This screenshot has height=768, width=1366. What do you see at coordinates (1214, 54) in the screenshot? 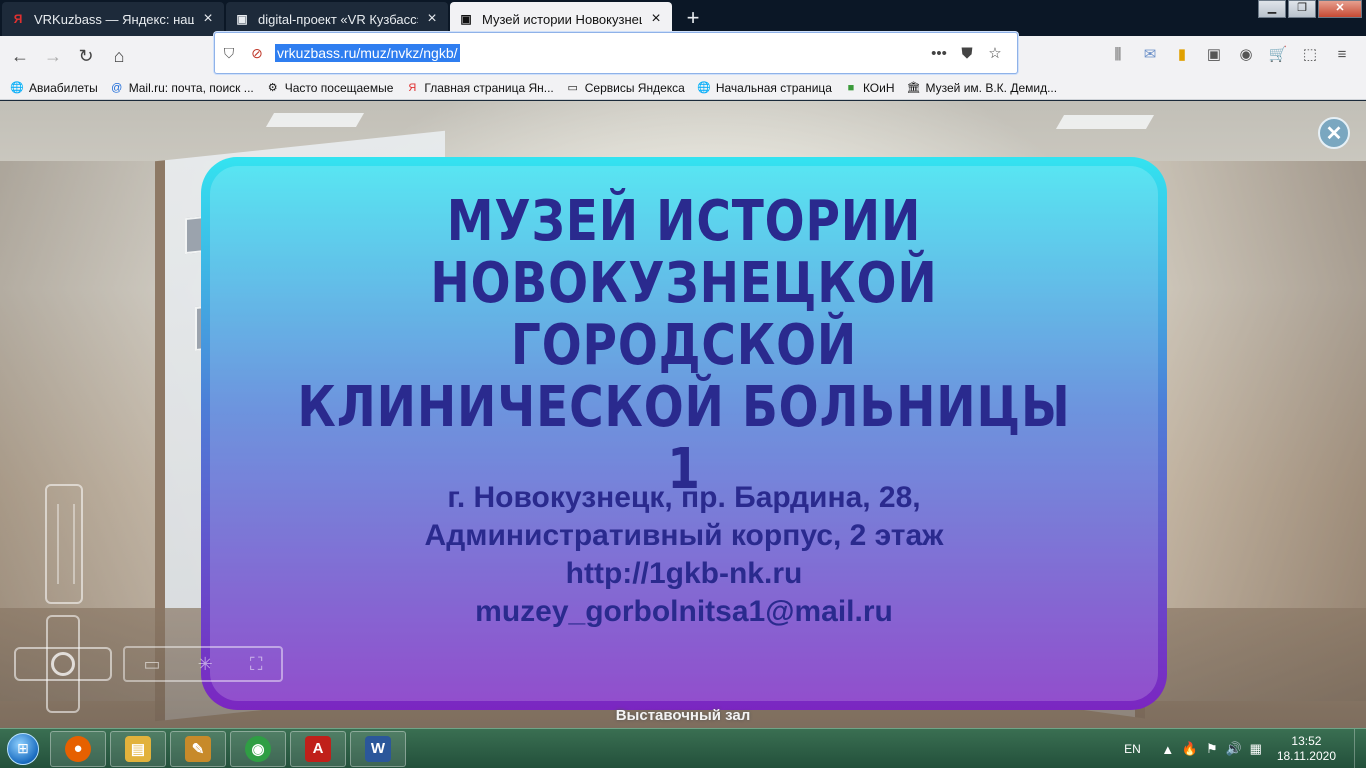
I see `reader-icon: ▣` at bounding box center [1214, 54].